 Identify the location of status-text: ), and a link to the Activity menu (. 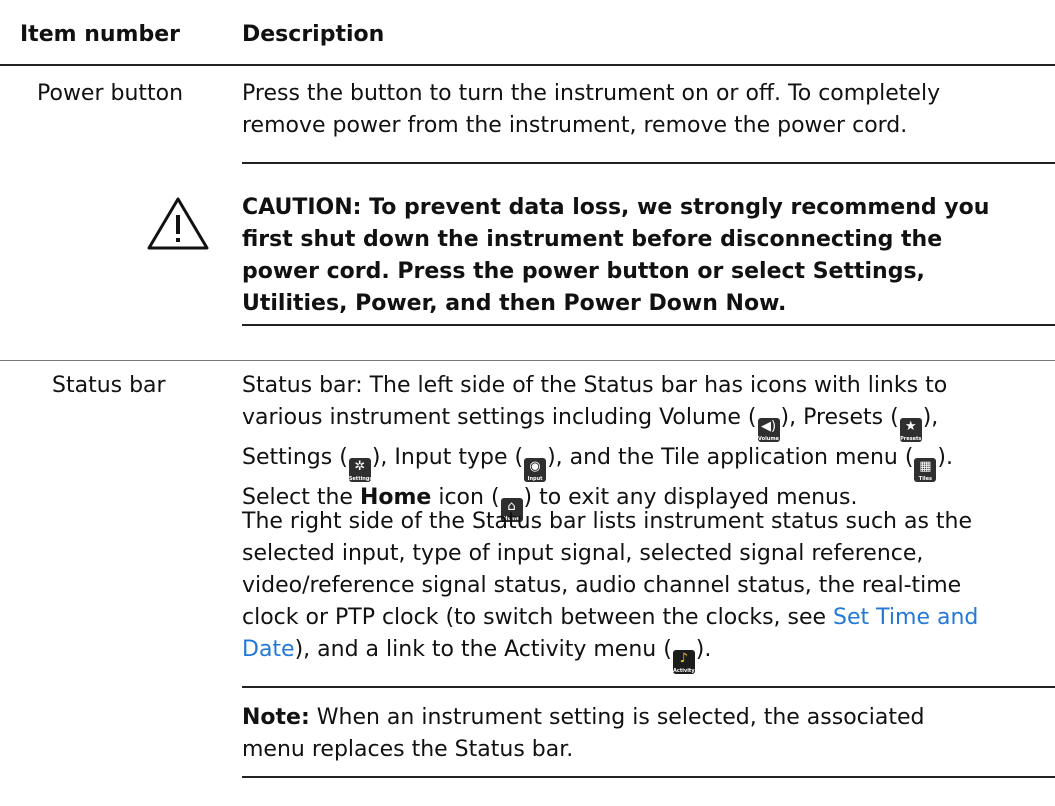
(483, 649).